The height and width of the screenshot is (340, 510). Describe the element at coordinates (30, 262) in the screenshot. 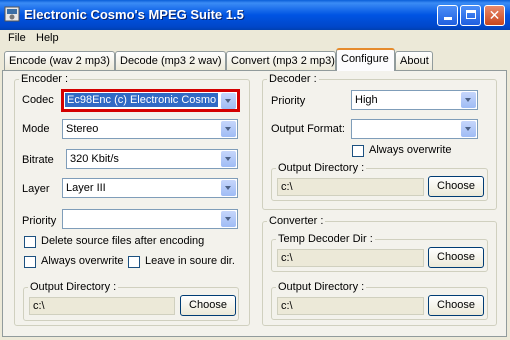

I see `encoder-always-overwrite-checkbox` at that location.